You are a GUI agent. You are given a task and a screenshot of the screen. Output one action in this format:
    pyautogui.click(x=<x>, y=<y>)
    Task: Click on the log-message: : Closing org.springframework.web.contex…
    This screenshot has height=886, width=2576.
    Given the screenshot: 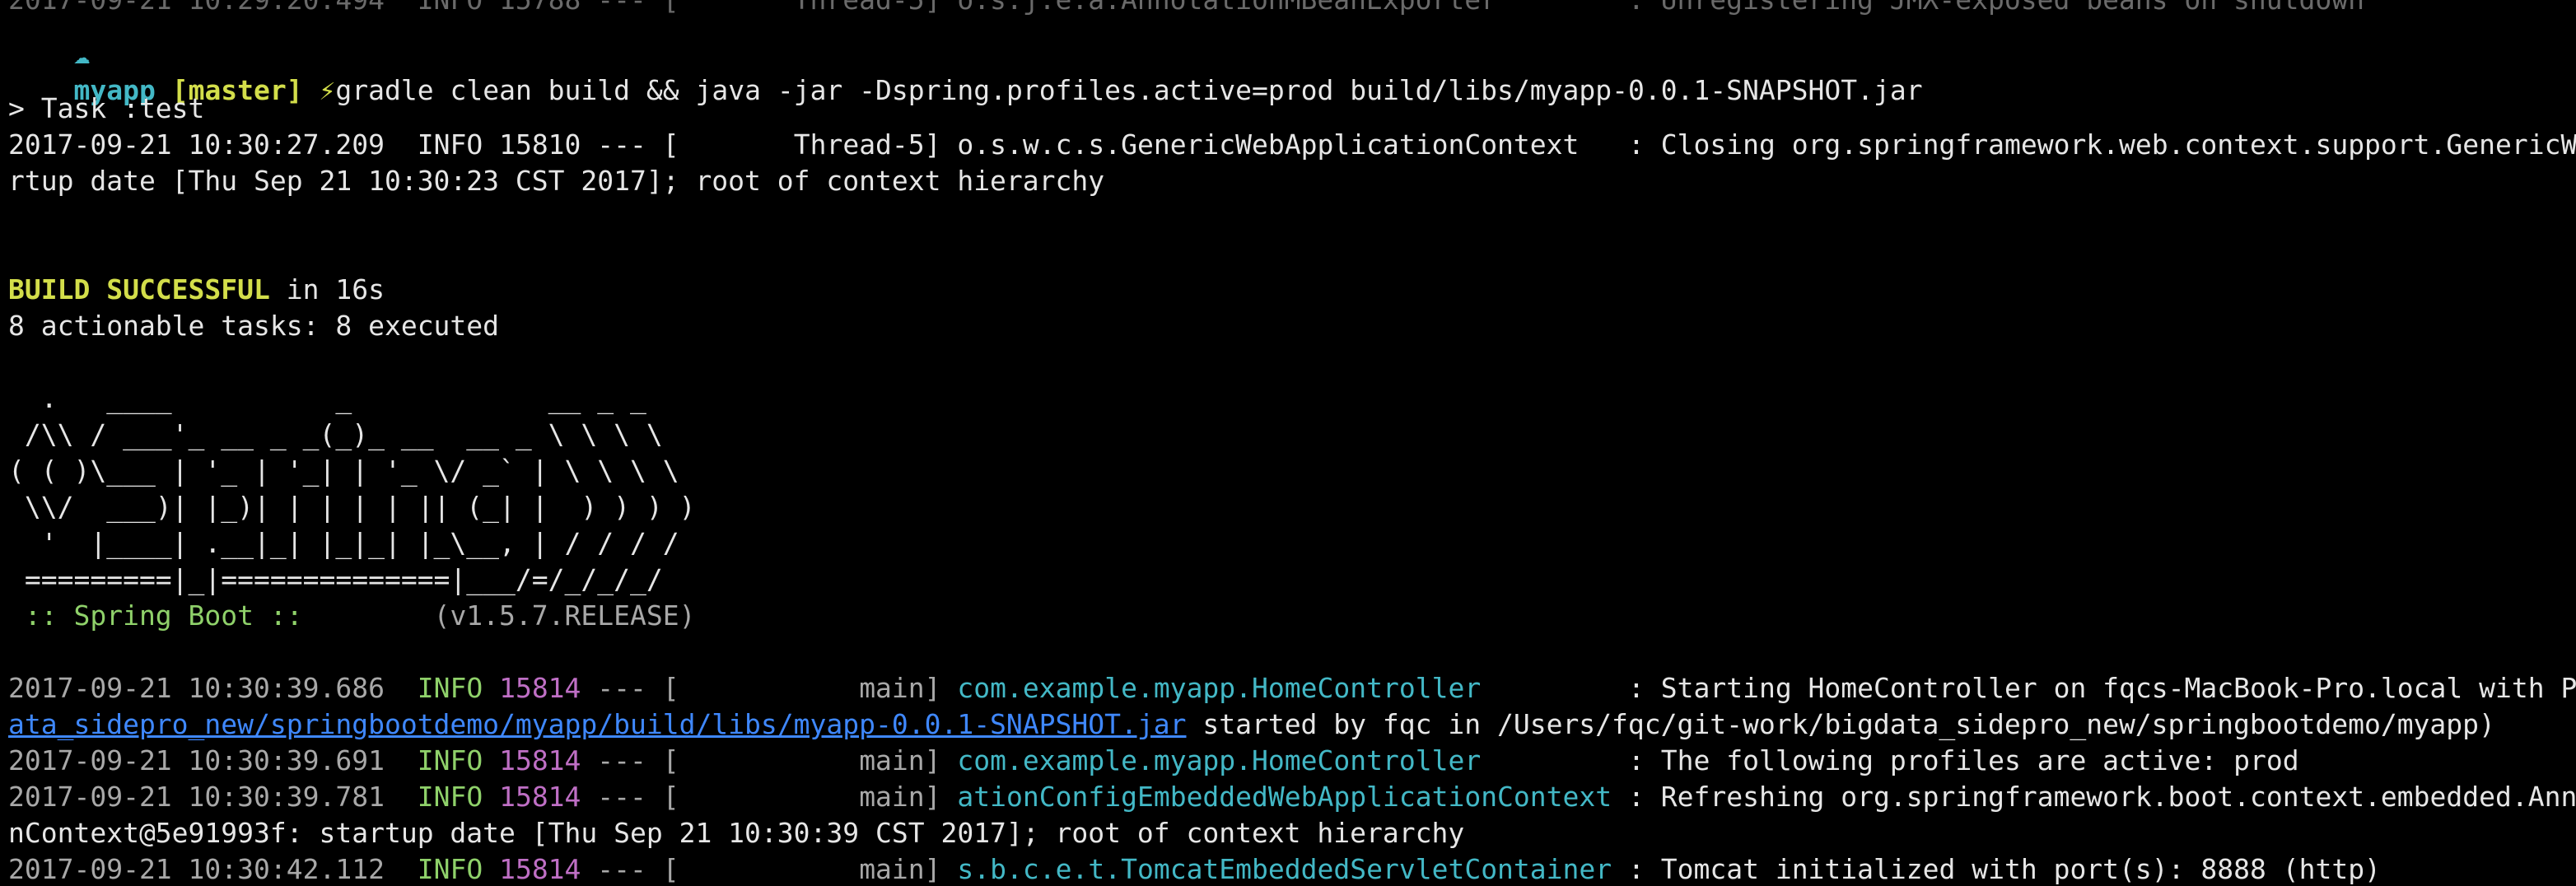 What is the action you would take?
    pyautogui.click(x=2102, y=144)
    